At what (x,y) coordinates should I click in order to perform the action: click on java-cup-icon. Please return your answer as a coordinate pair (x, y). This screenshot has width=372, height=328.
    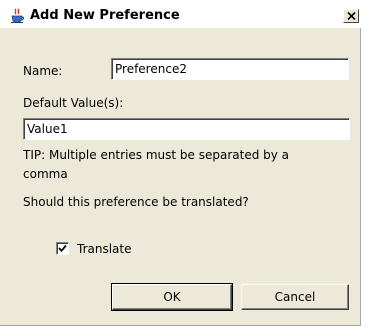
    Looking at the image, I should click on (18, 16).